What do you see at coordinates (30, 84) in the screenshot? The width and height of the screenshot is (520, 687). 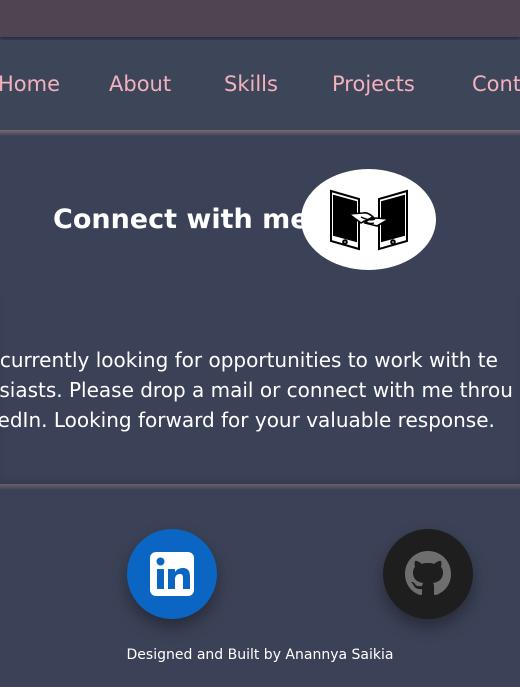 I see `nav-item-home: Home` at bounding box center [30, 84].